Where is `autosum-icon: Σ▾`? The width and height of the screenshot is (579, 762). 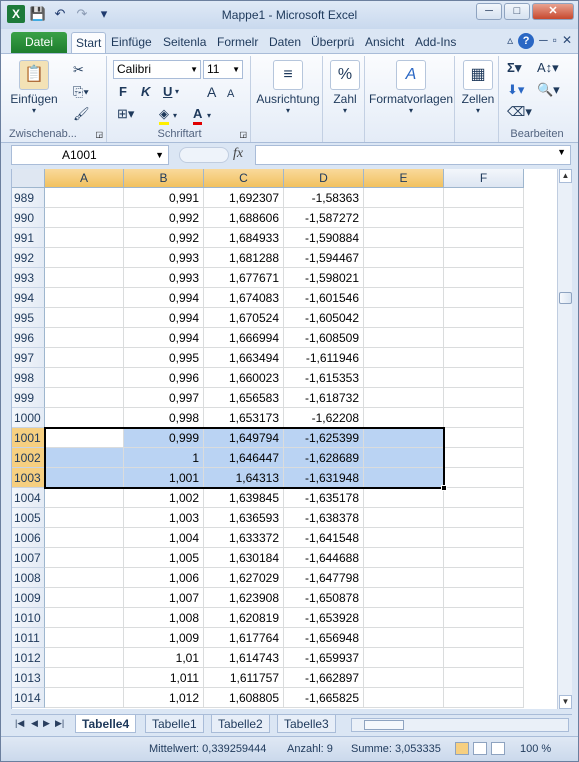
autosum-icon: Σ▾ is located at coordinates (514, 68).